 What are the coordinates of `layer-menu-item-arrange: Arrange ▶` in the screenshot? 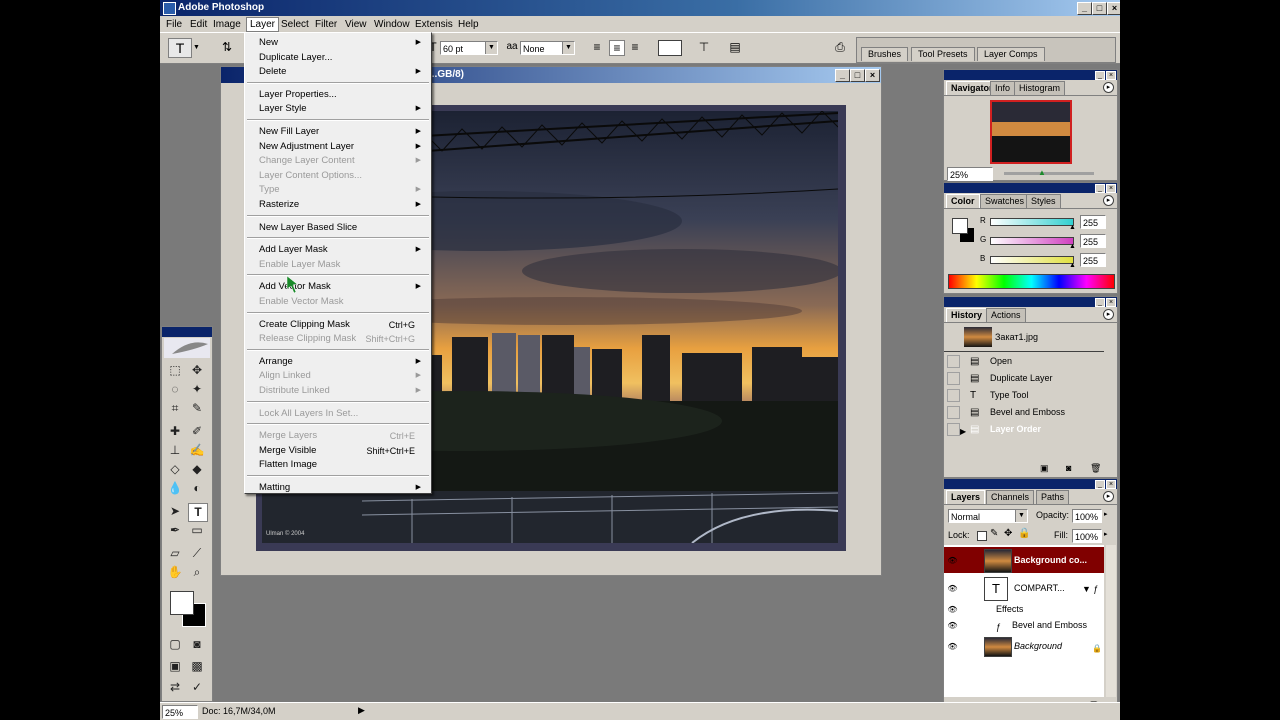 It's located at (340, 362).